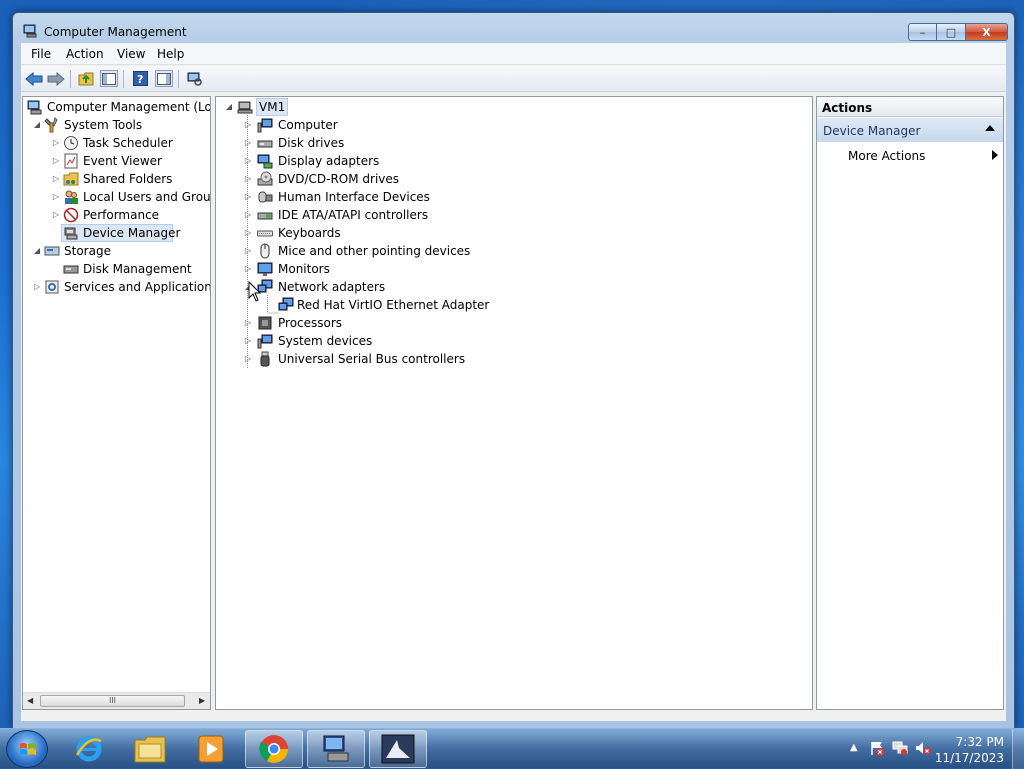  Describe the element at coordinates (886, 156) in the screenshot. I see `more-actions-link: More Actions` at that location.